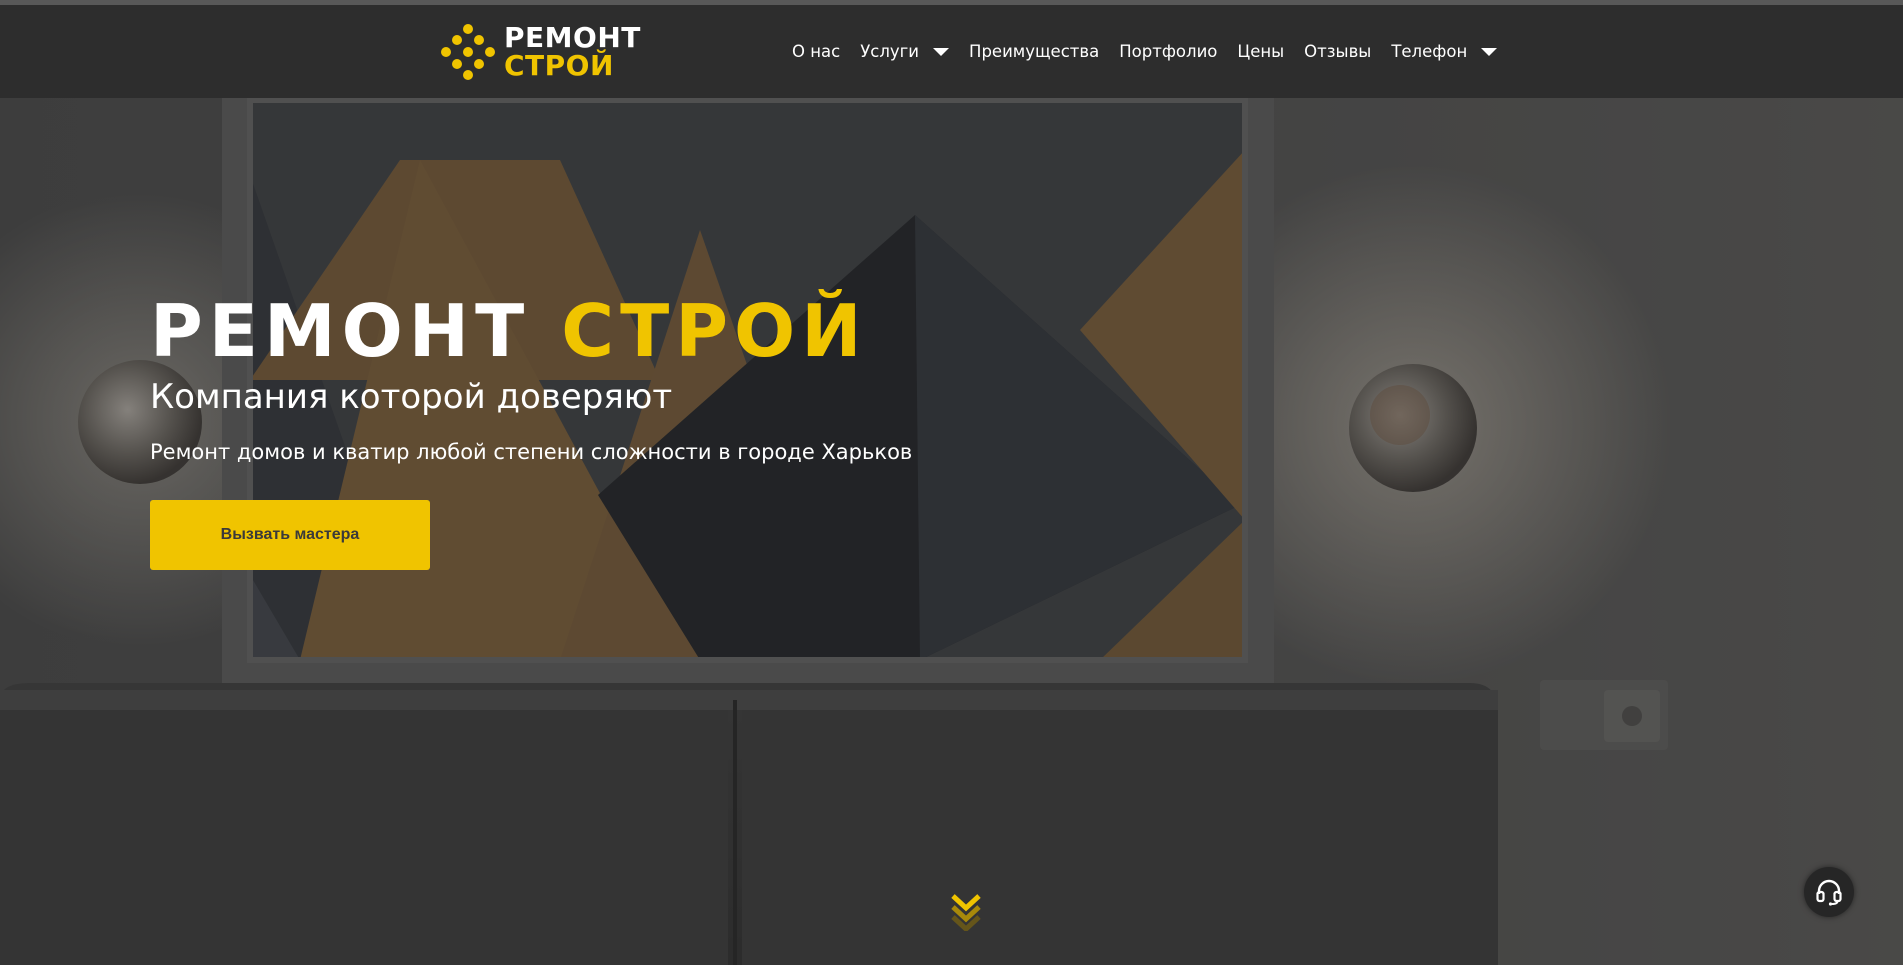  I want to click on nav-item-portfolio: Портфолио, so click(1168, 51).